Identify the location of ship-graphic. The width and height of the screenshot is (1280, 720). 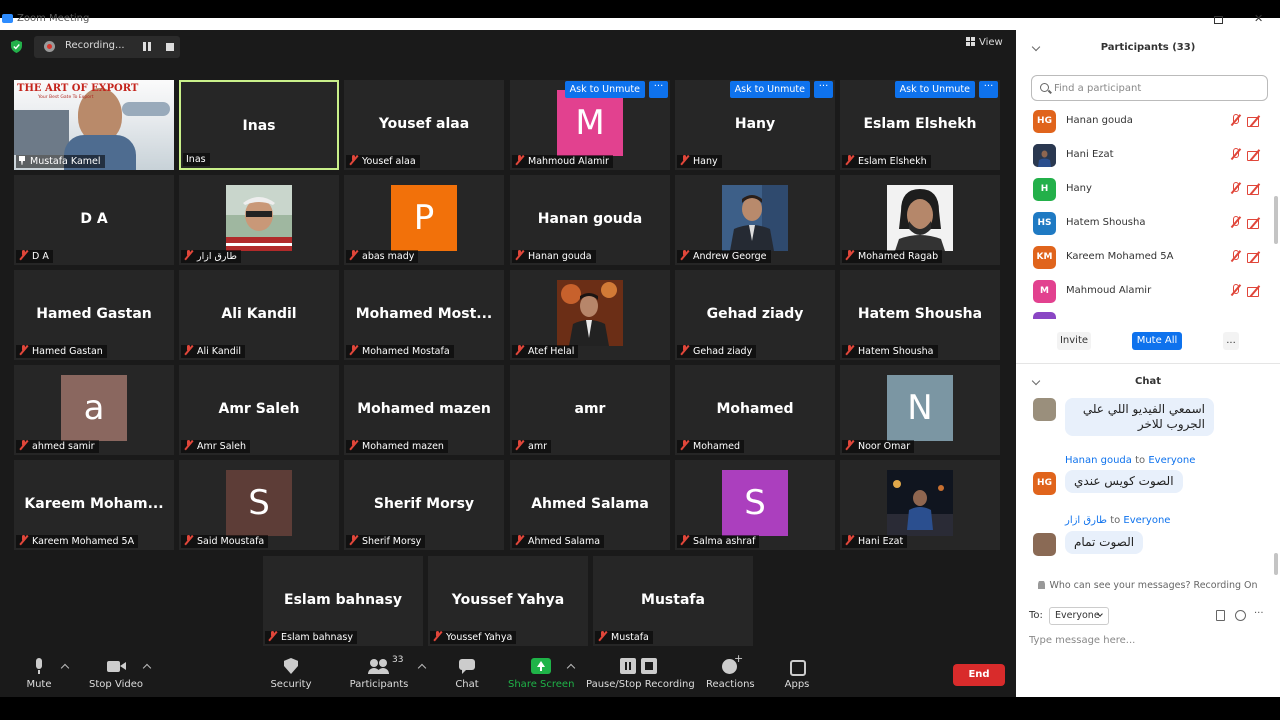
(41, 132).